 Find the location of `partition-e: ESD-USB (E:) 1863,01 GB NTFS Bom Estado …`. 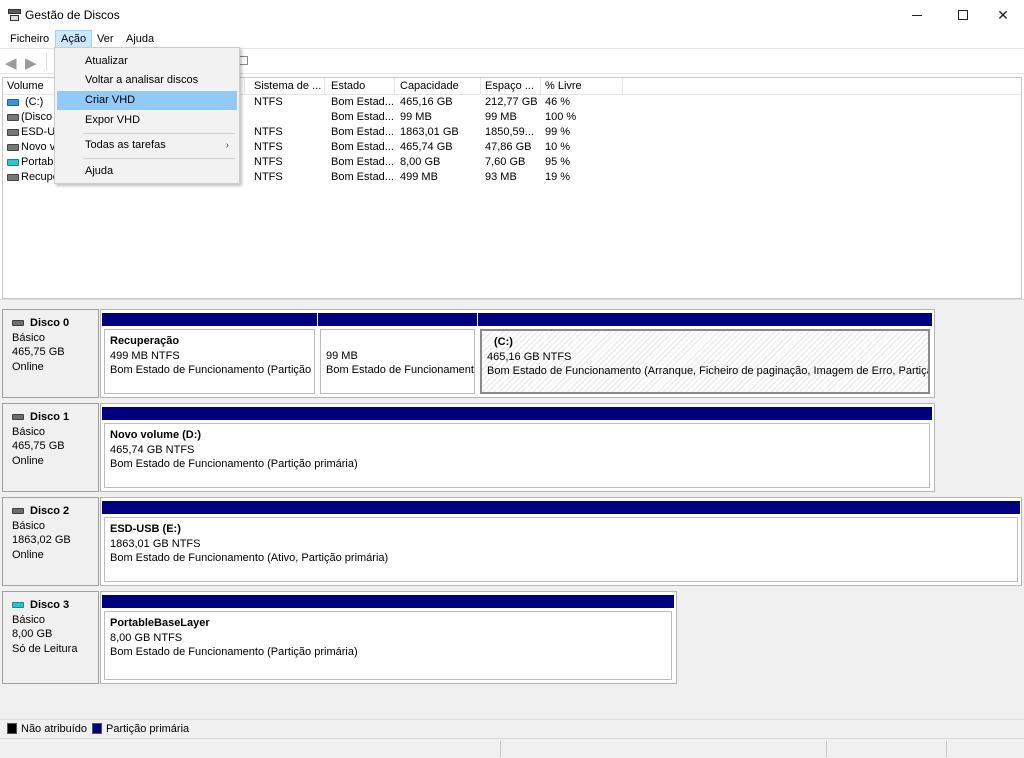

partition-e: ESD-USB (E:) 1863,01 GB NTFS Bom Estado … is located at coordinates (561, 542).